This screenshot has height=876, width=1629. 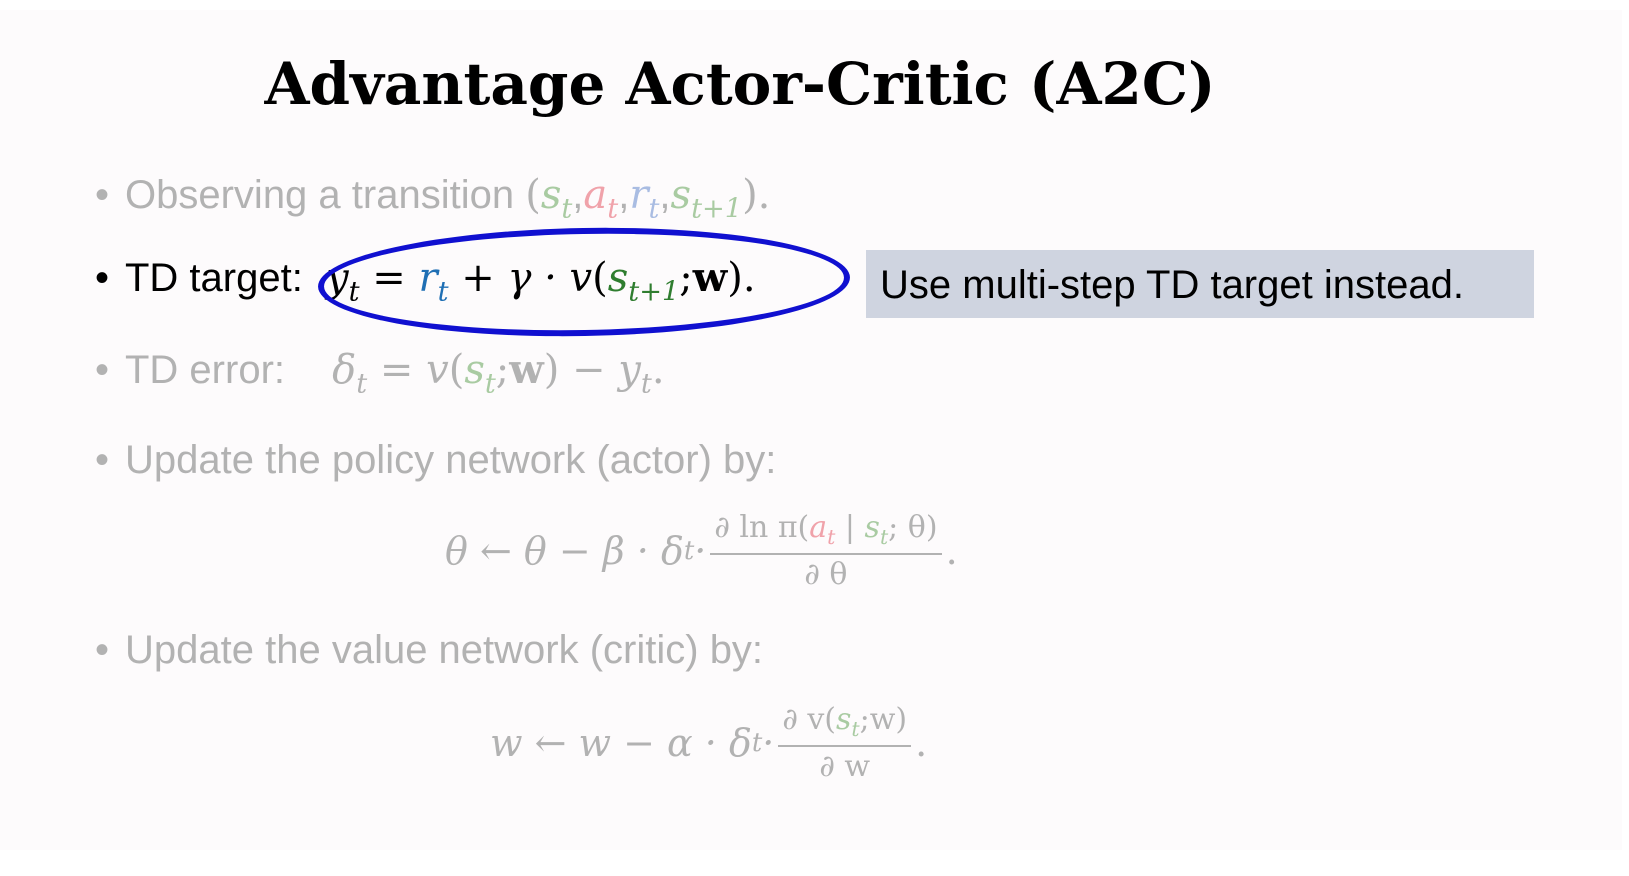 What do you see at coordinates (601, 198) in the screenshot?
I see `action-symbol: at` at bounding box center [601, 198].